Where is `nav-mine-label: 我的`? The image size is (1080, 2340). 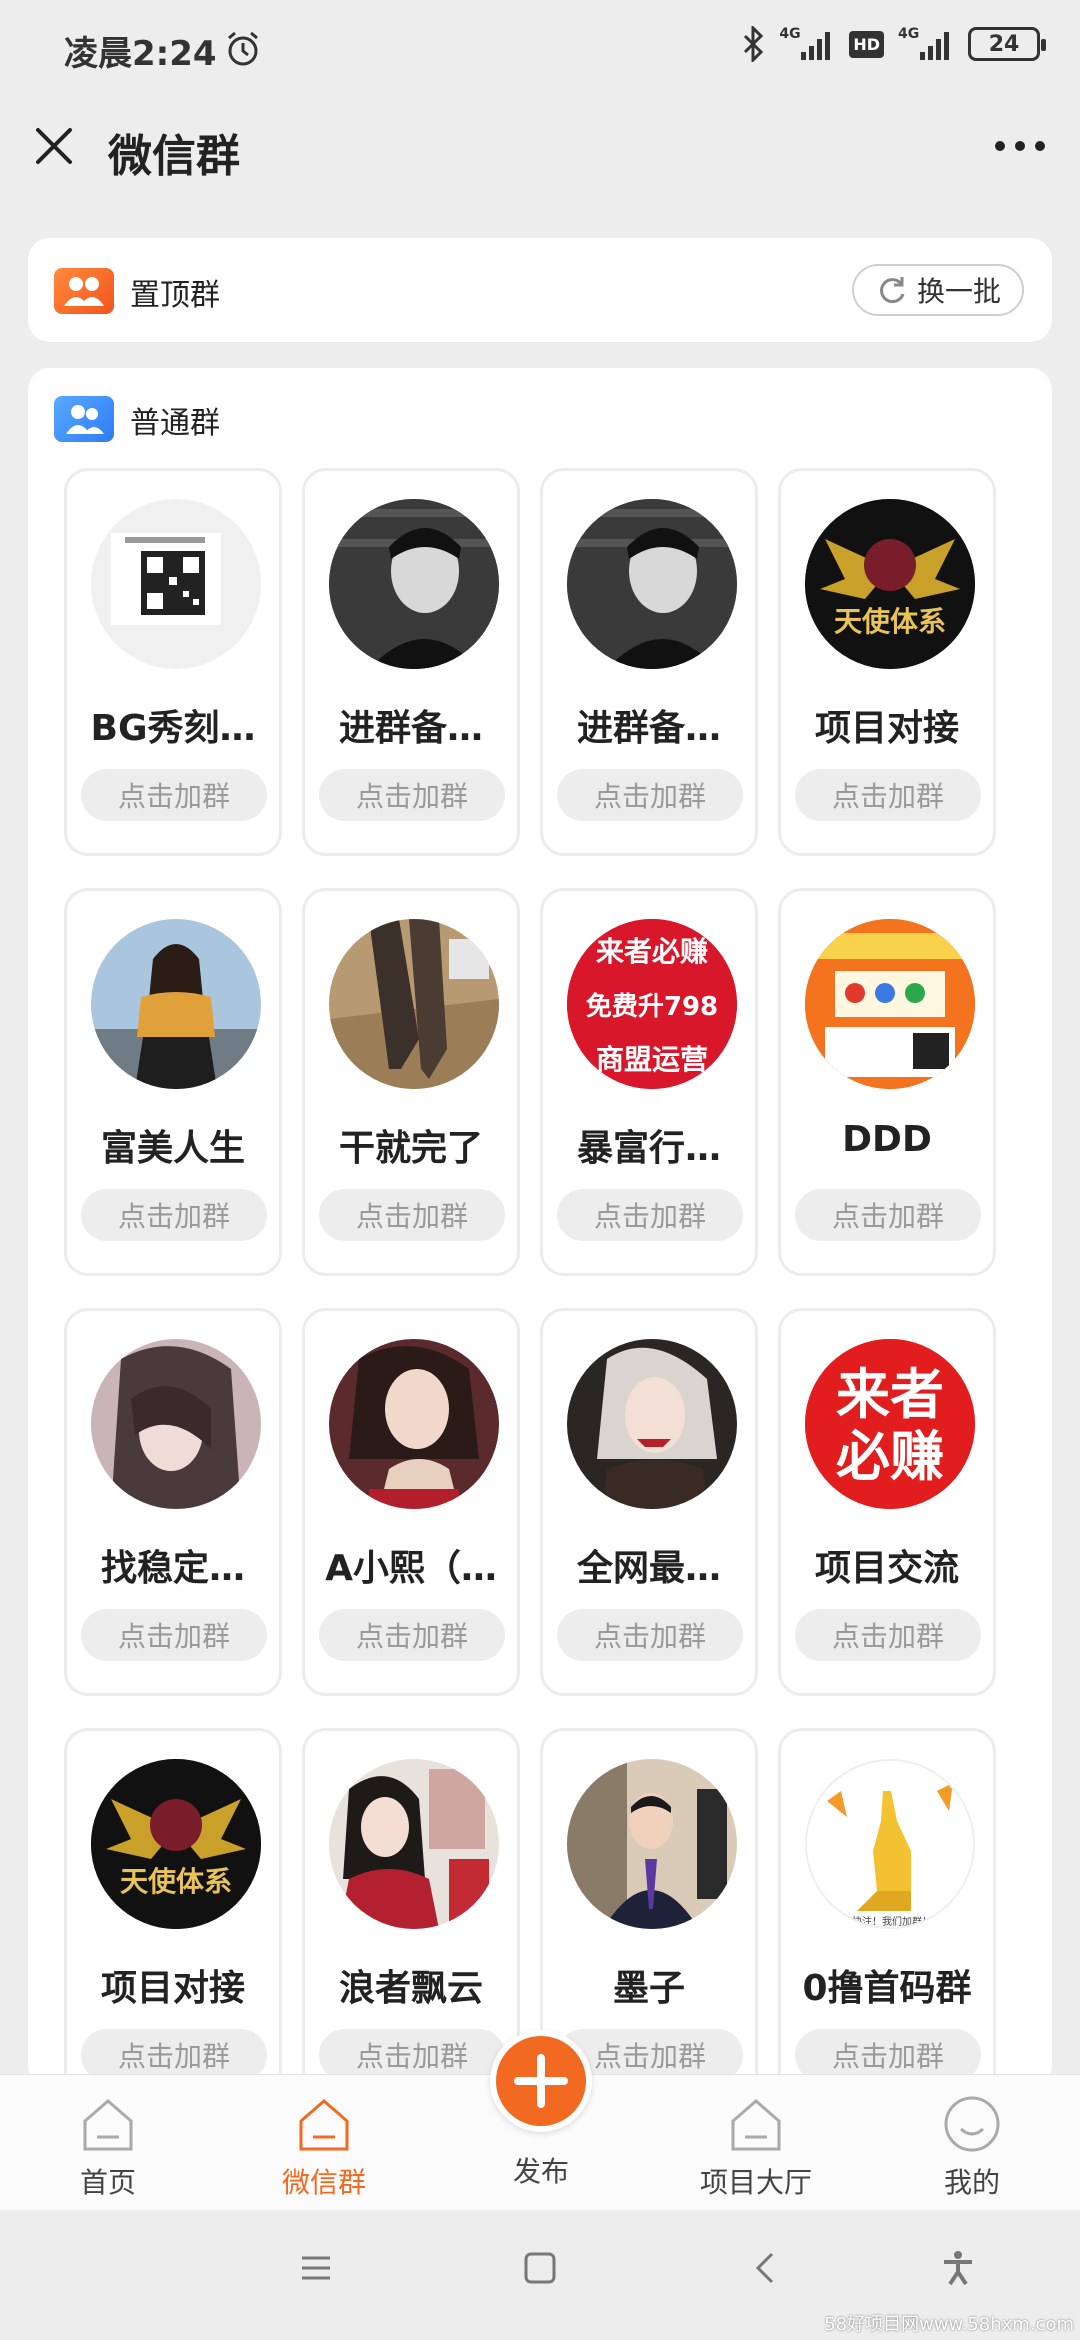
nav-mine-label: 我的 is located at coordinates (971, 2182).